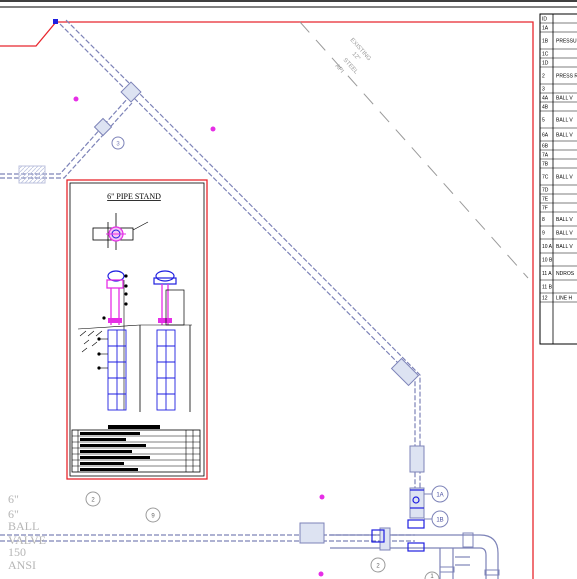  What do you see at coordinates (545, 147) in the screenshot?
I see `table-row-id: 6B` at bounding box center [545, 147].